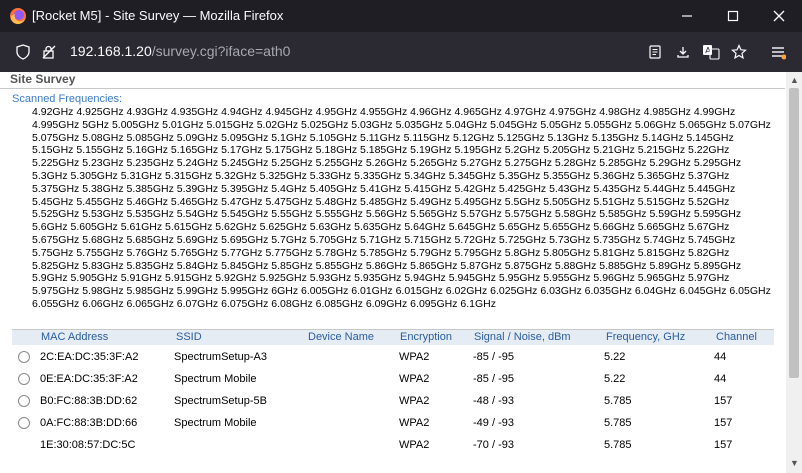 The height and width of the screenshot is (473, 802). What do you see at coordinates (89, 357) in the screenshot?
I see `mac-cell: 2C:EA:DC:35:3F:A2` at bounding box center [89, 357].